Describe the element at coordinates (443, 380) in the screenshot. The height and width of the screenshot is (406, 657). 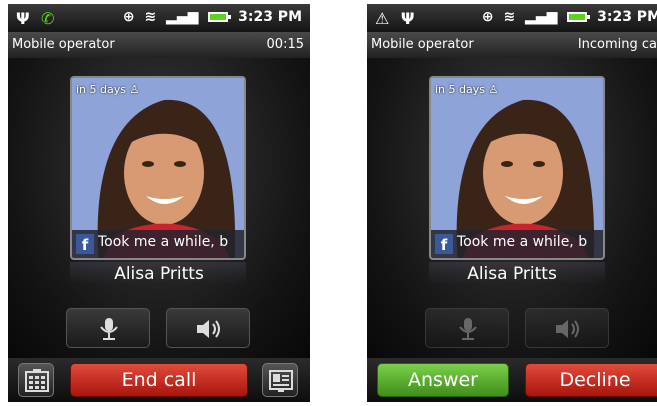
I see `answer-button: Answer` at that location.